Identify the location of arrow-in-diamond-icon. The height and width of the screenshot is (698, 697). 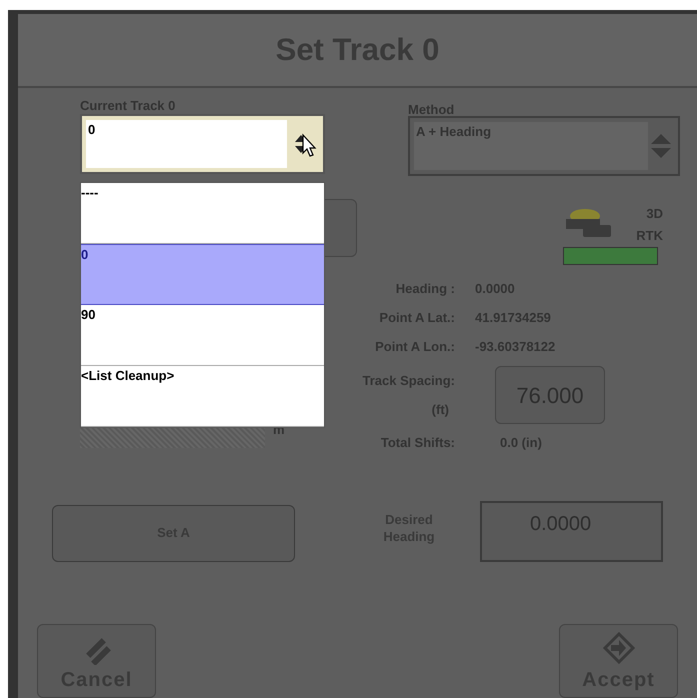
(619, 648).